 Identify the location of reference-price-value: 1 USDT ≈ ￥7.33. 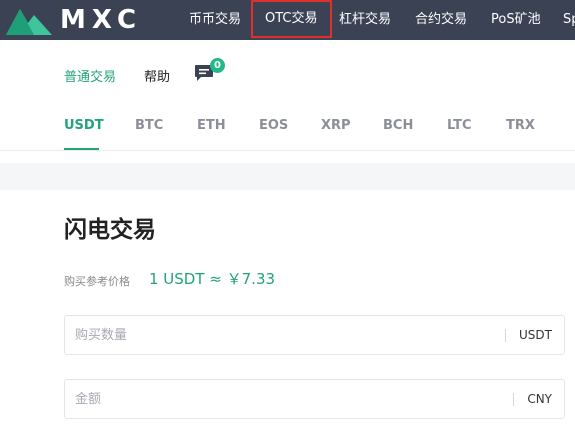
(212, 279).